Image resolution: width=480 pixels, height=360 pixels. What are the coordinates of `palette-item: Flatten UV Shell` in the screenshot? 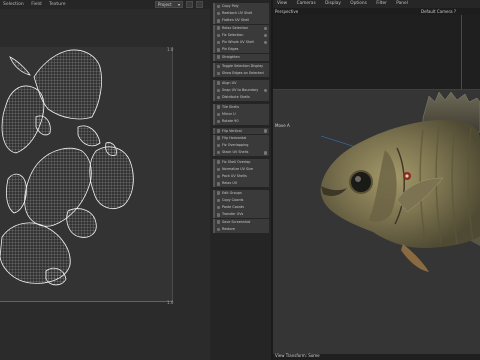 It's located at (241, 21).